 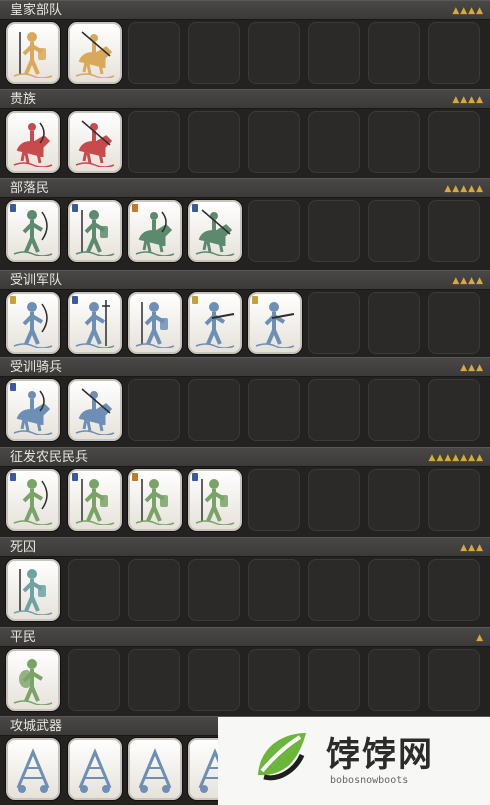 What do you see at coordinates (215, 500) in the screenshot?
I see `levy-shield-card` at bounding box center [215, 500].